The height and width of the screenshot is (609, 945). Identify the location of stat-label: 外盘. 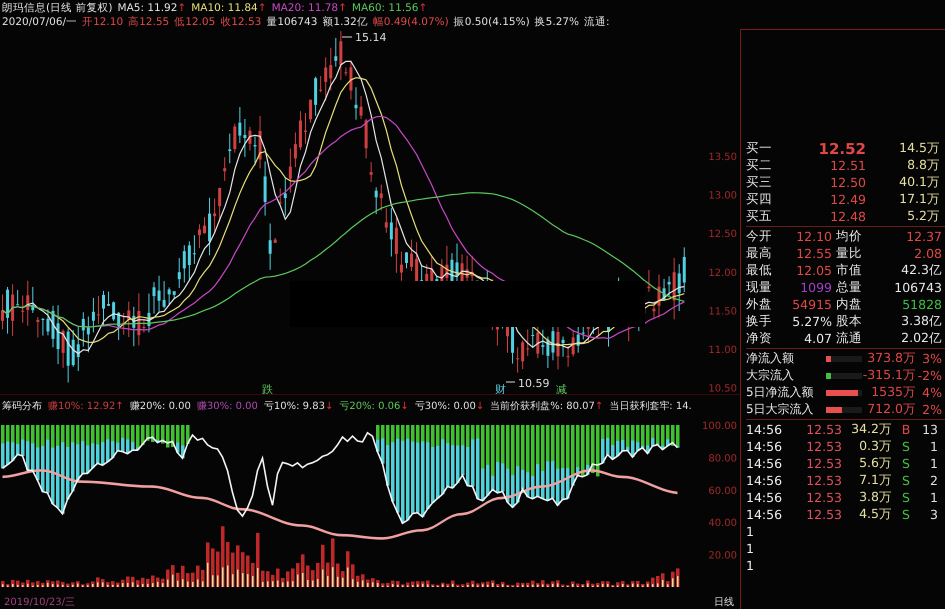
(759, 304).